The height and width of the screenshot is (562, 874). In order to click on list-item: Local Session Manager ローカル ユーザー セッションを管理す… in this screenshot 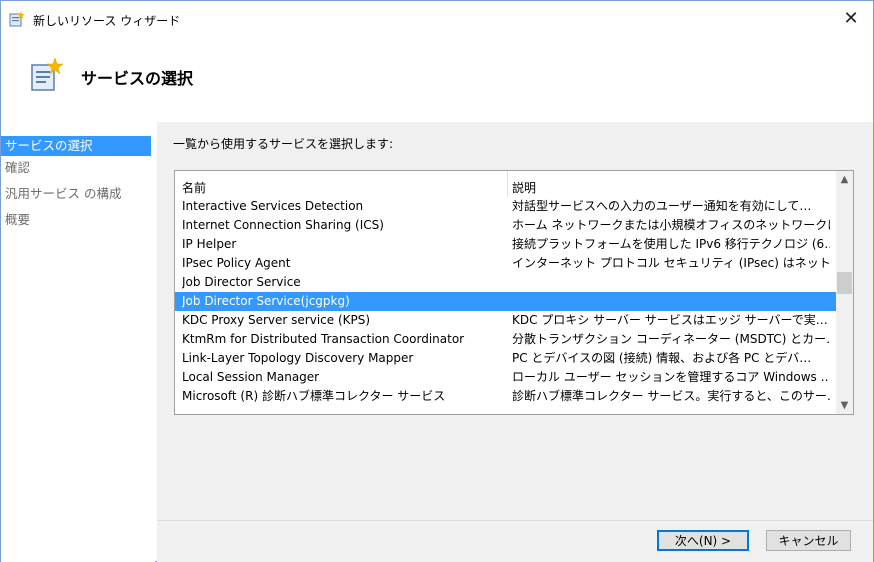, I will do `click(505, 377)`.